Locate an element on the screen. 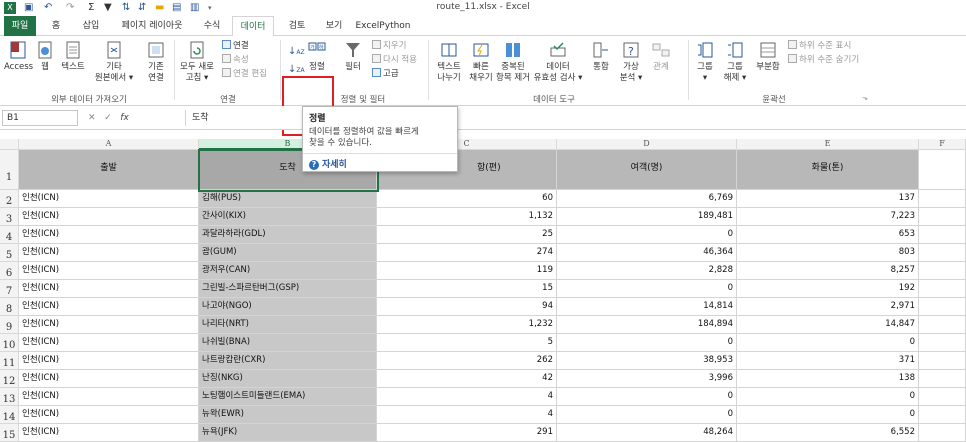 The image size is (966, 442). refresh-all-button: 모두 새로 고침 ▾ is located at coordinates (197, 62).